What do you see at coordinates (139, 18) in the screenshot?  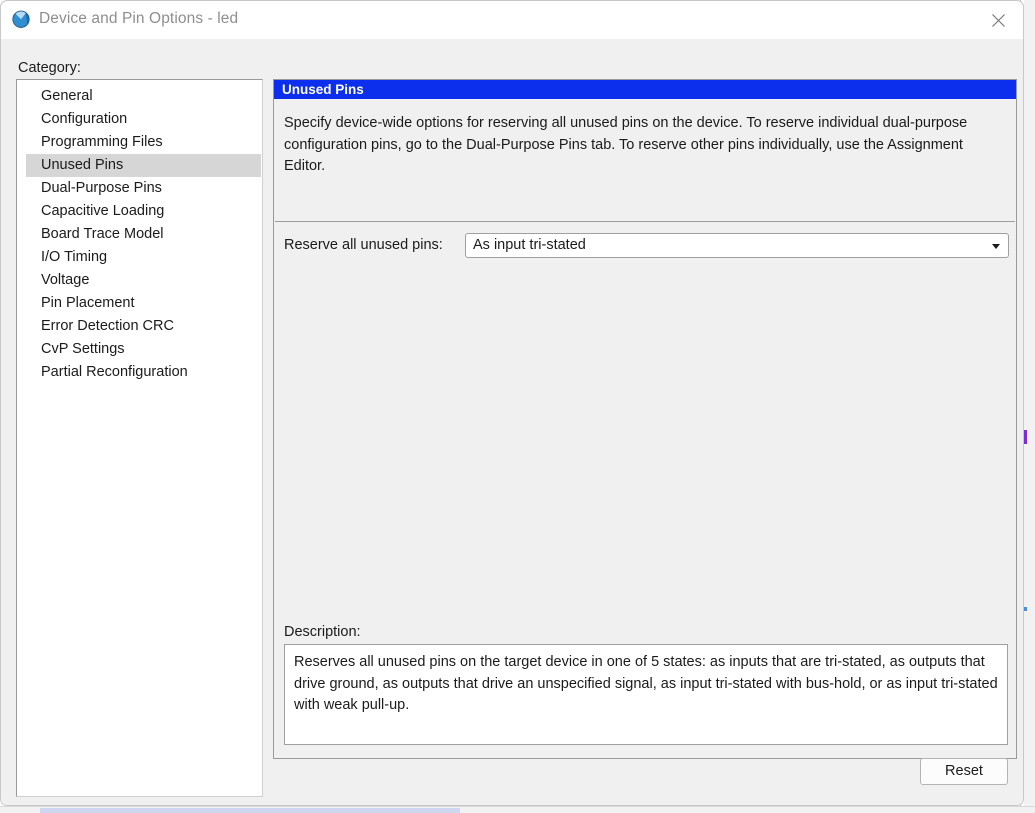 I see `dialog-title: Device and Pin Options - led` at bounding box center [139, 18].